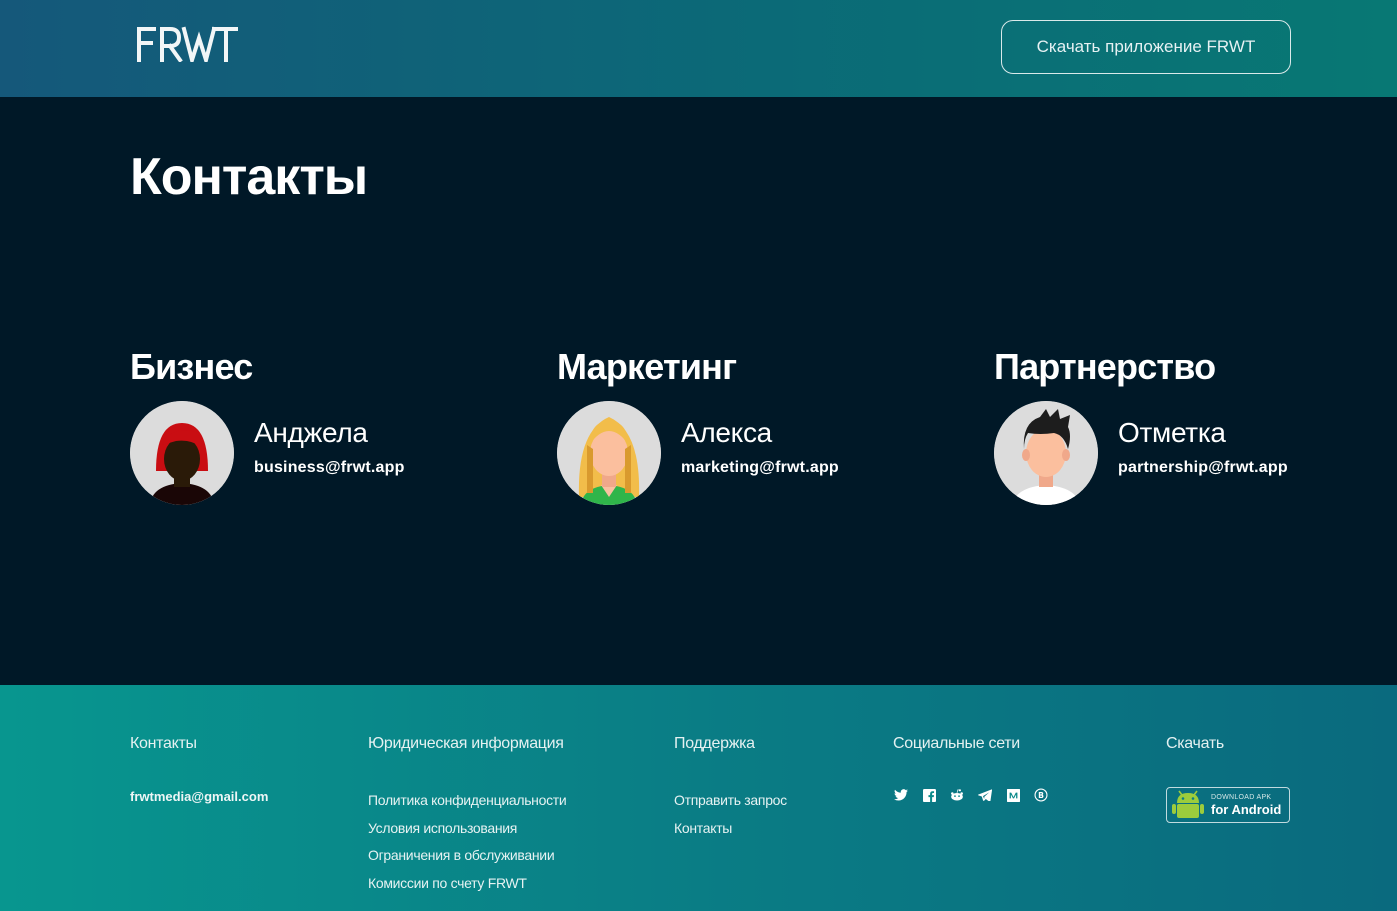  What do you see at coordinates (163, 743) in the screenshot?
I see `footer-heading: Контакты` at bounding box center [163, 743].